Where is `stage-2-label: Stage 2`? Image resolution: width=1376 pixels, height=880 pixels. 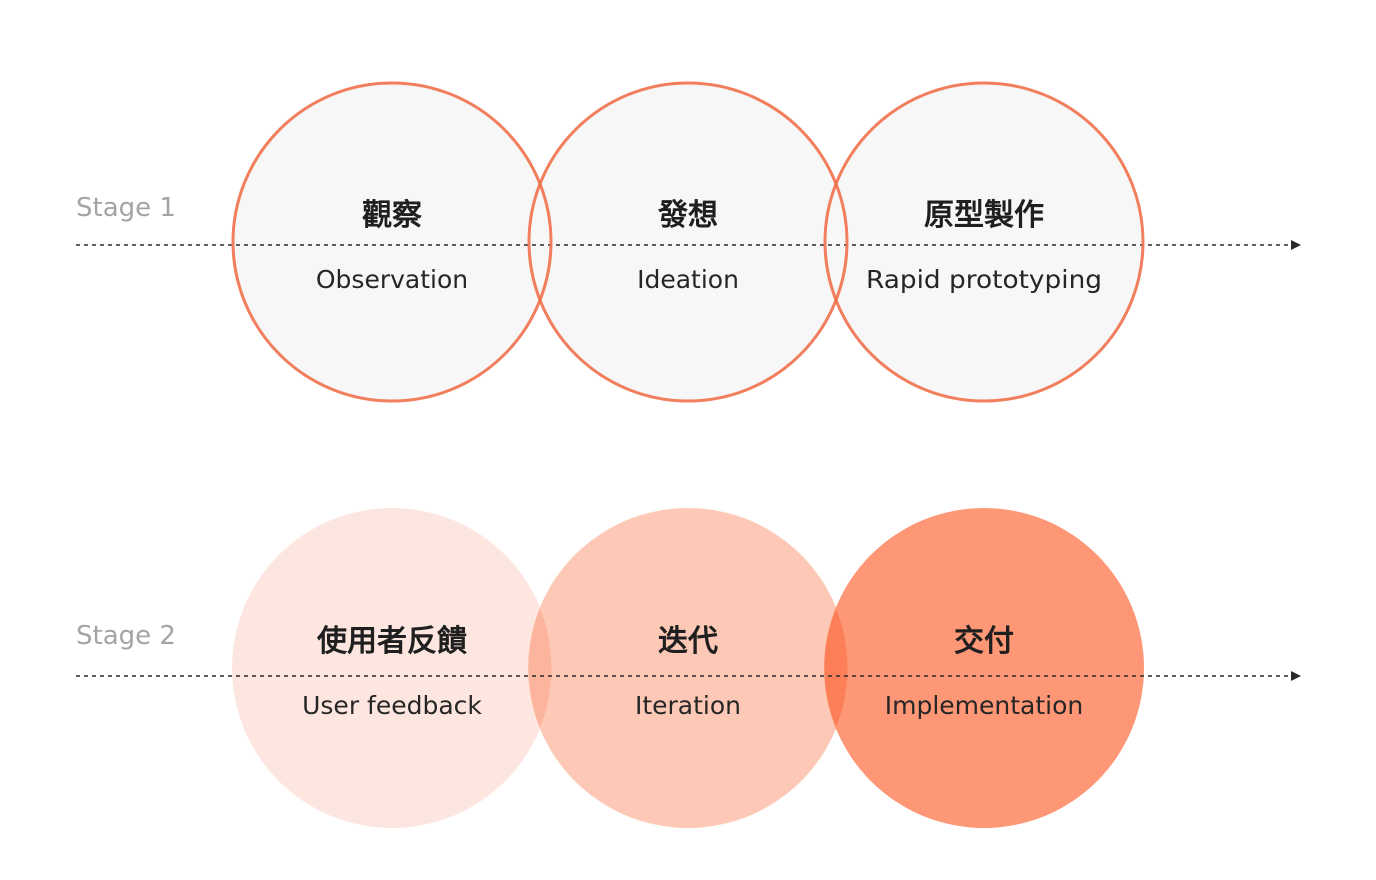 stage-2-label: Stage 2 is located at coordinates (126, 636).